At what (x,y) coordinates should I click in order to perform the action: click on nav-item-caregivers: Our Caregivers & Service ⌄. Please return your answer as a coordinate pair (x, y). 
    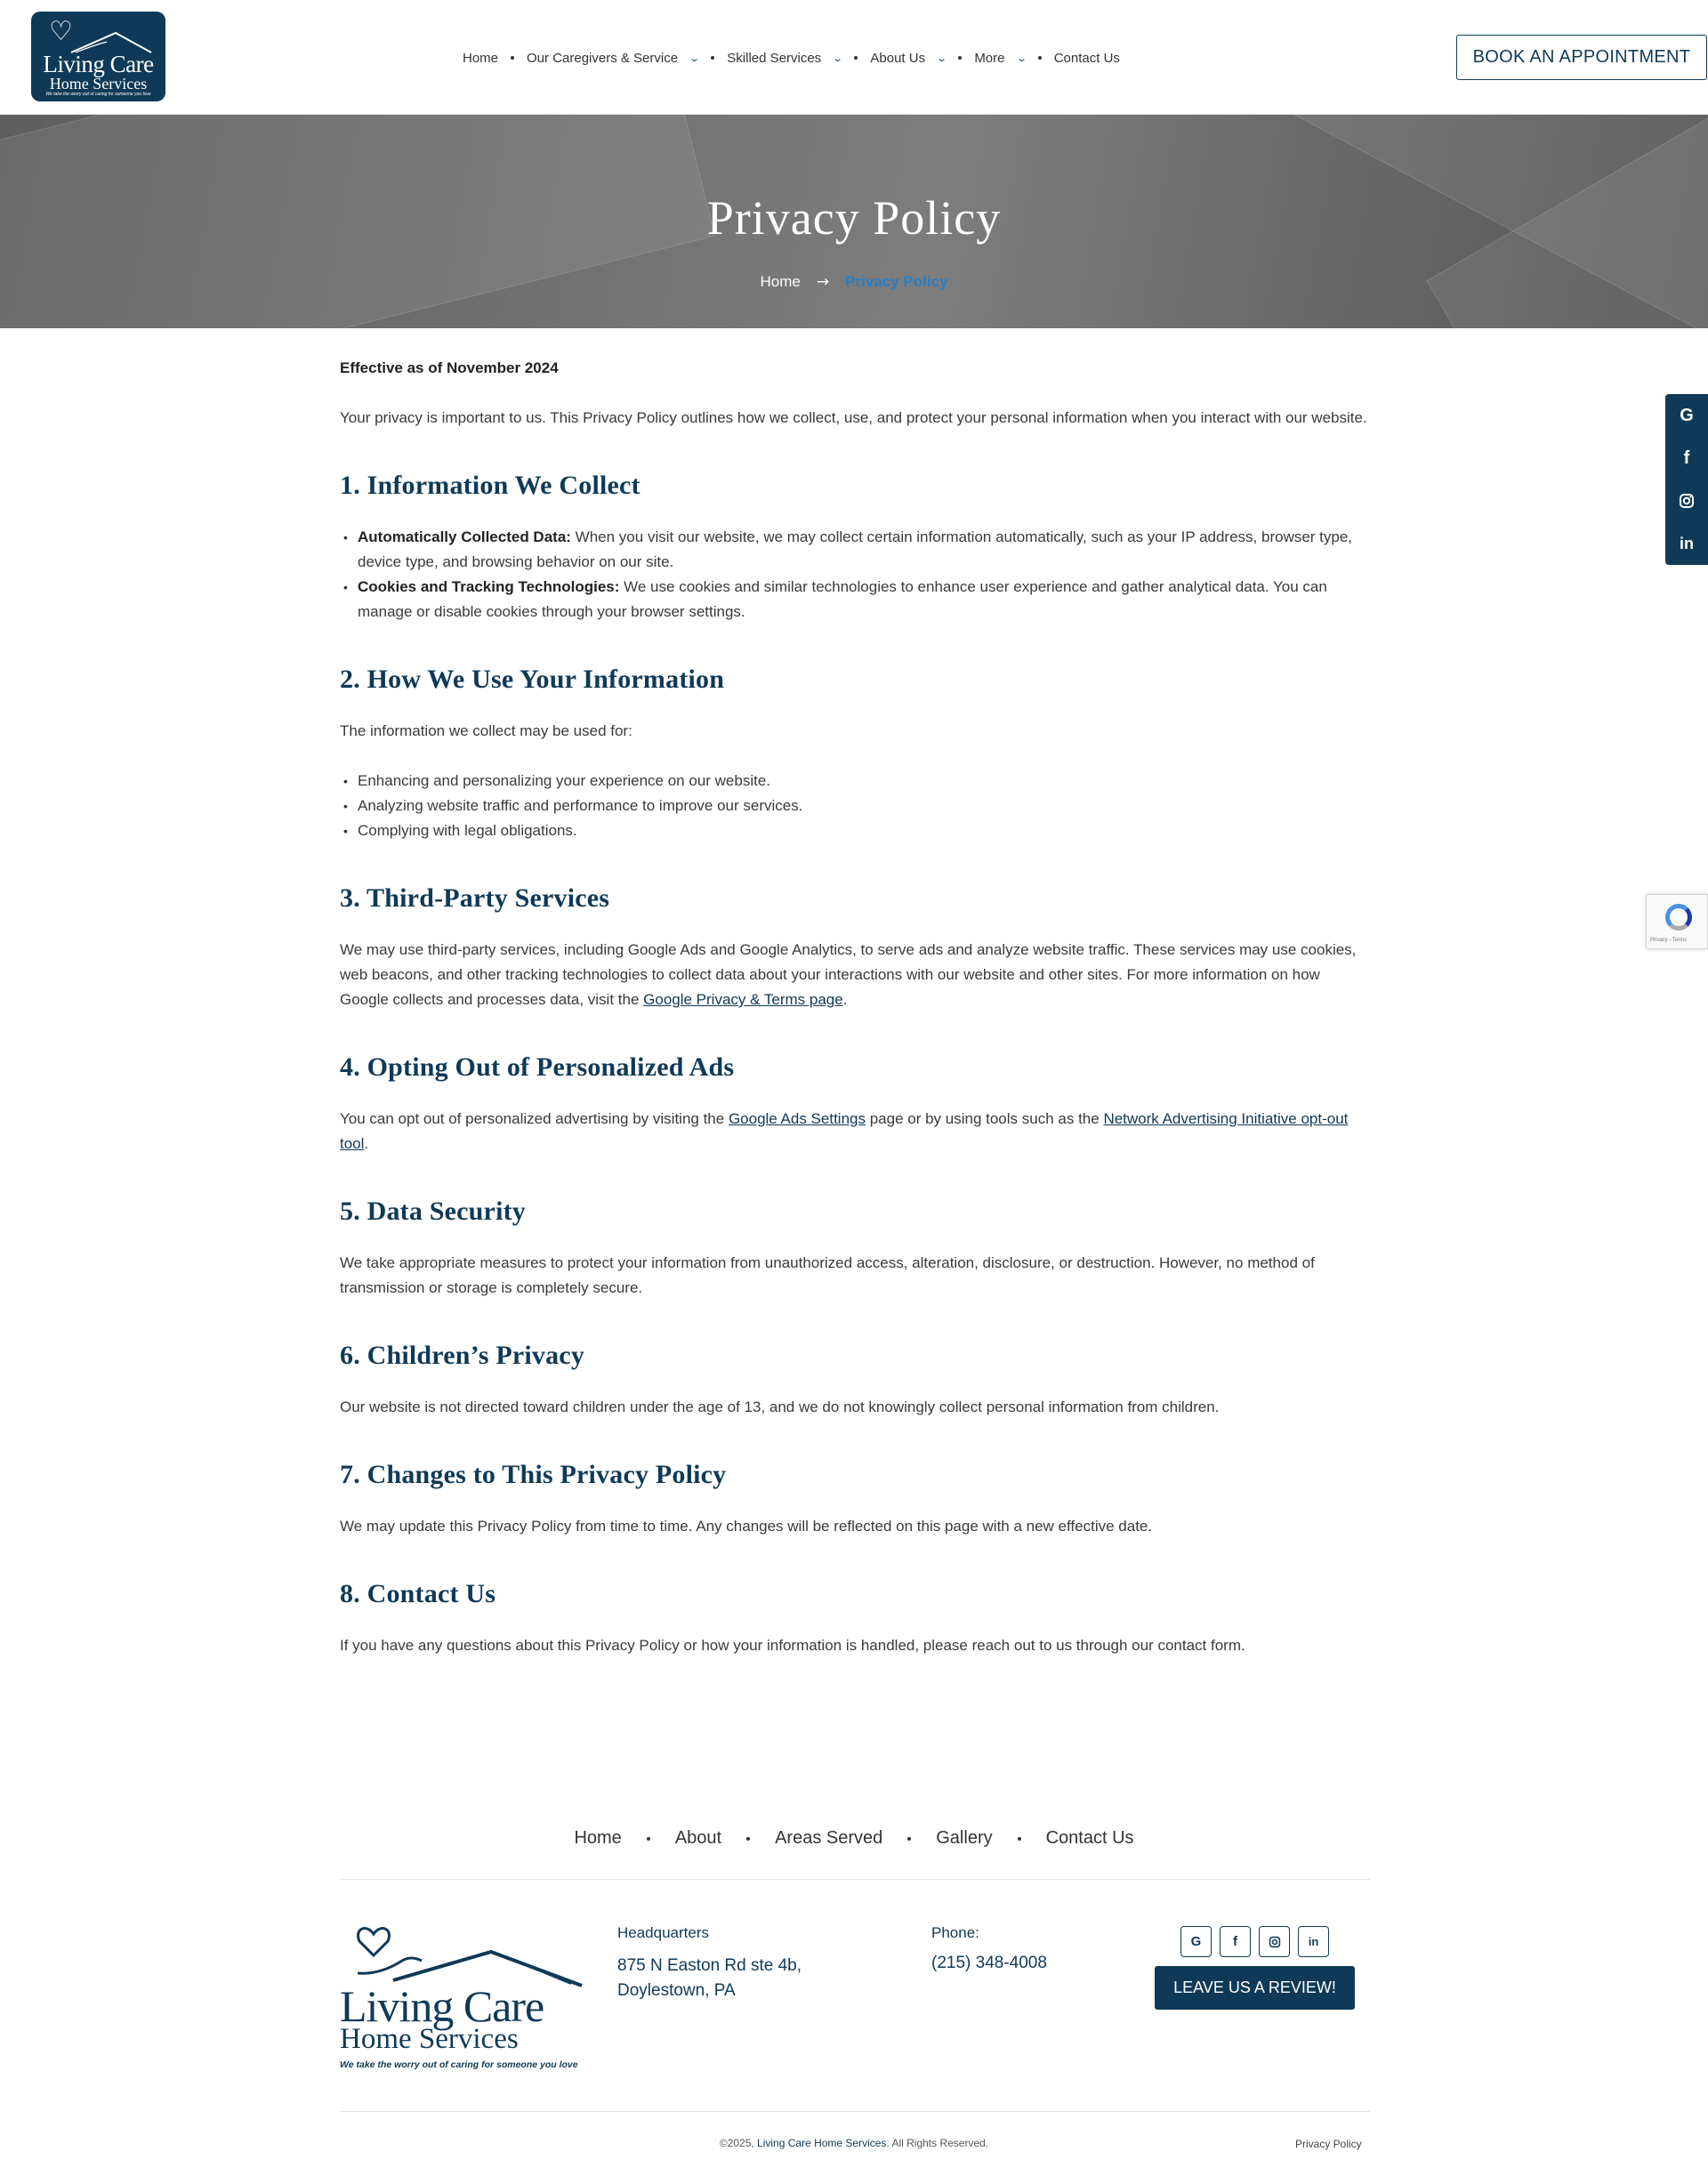
    Looking at the image, I should click on (613, 58).